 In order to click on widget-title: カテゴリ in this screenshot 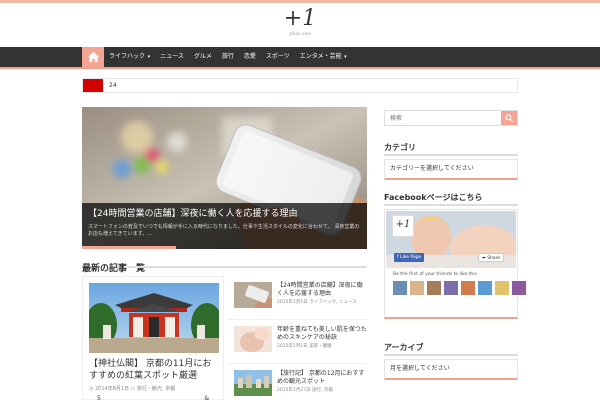, I will do `click(400, 147)`.